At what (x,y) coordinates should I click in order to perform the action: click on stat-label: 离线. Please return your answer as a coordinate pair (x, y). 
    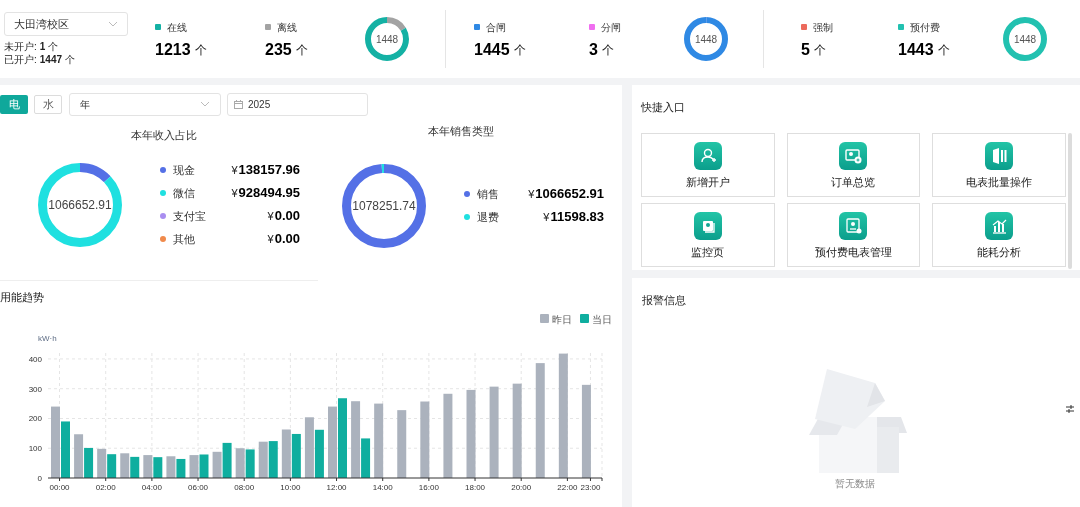
    Looking at the image, I should click on (287, 27).